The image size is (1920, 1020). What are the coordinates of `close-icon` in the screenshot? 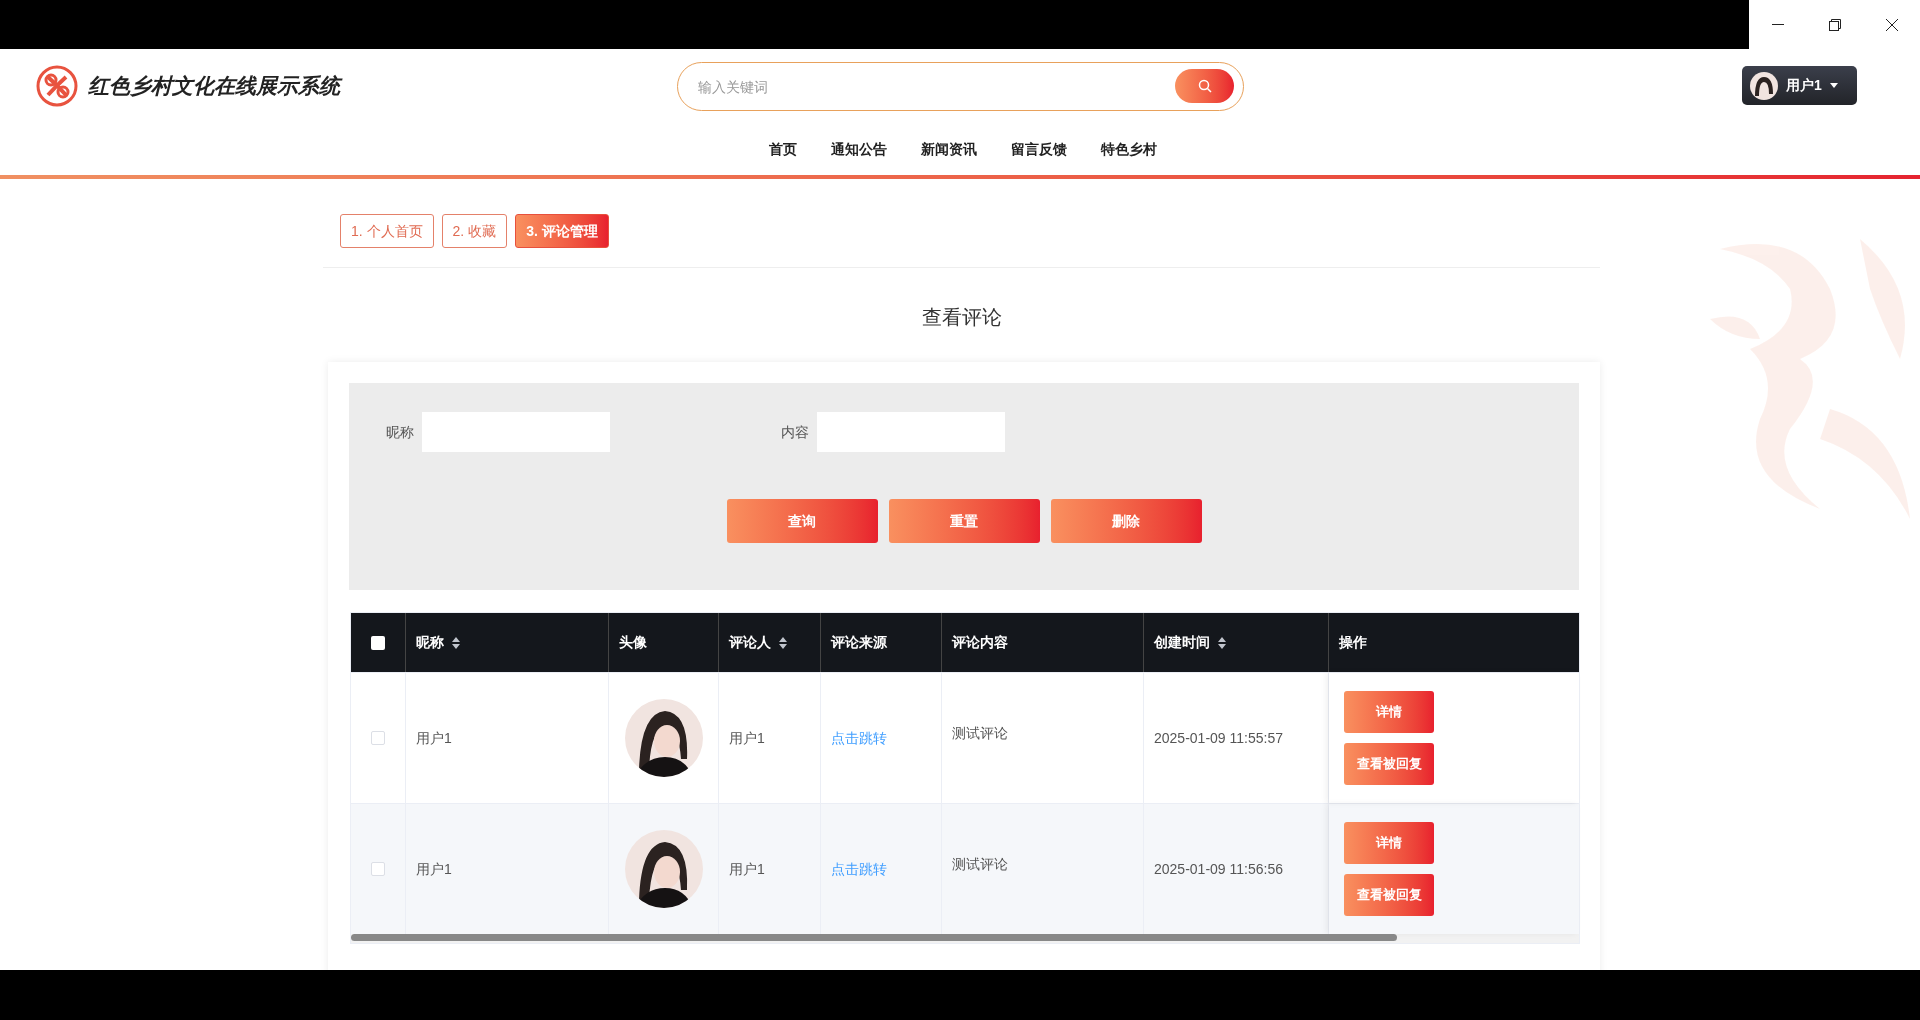 It's located at (1891, 24).